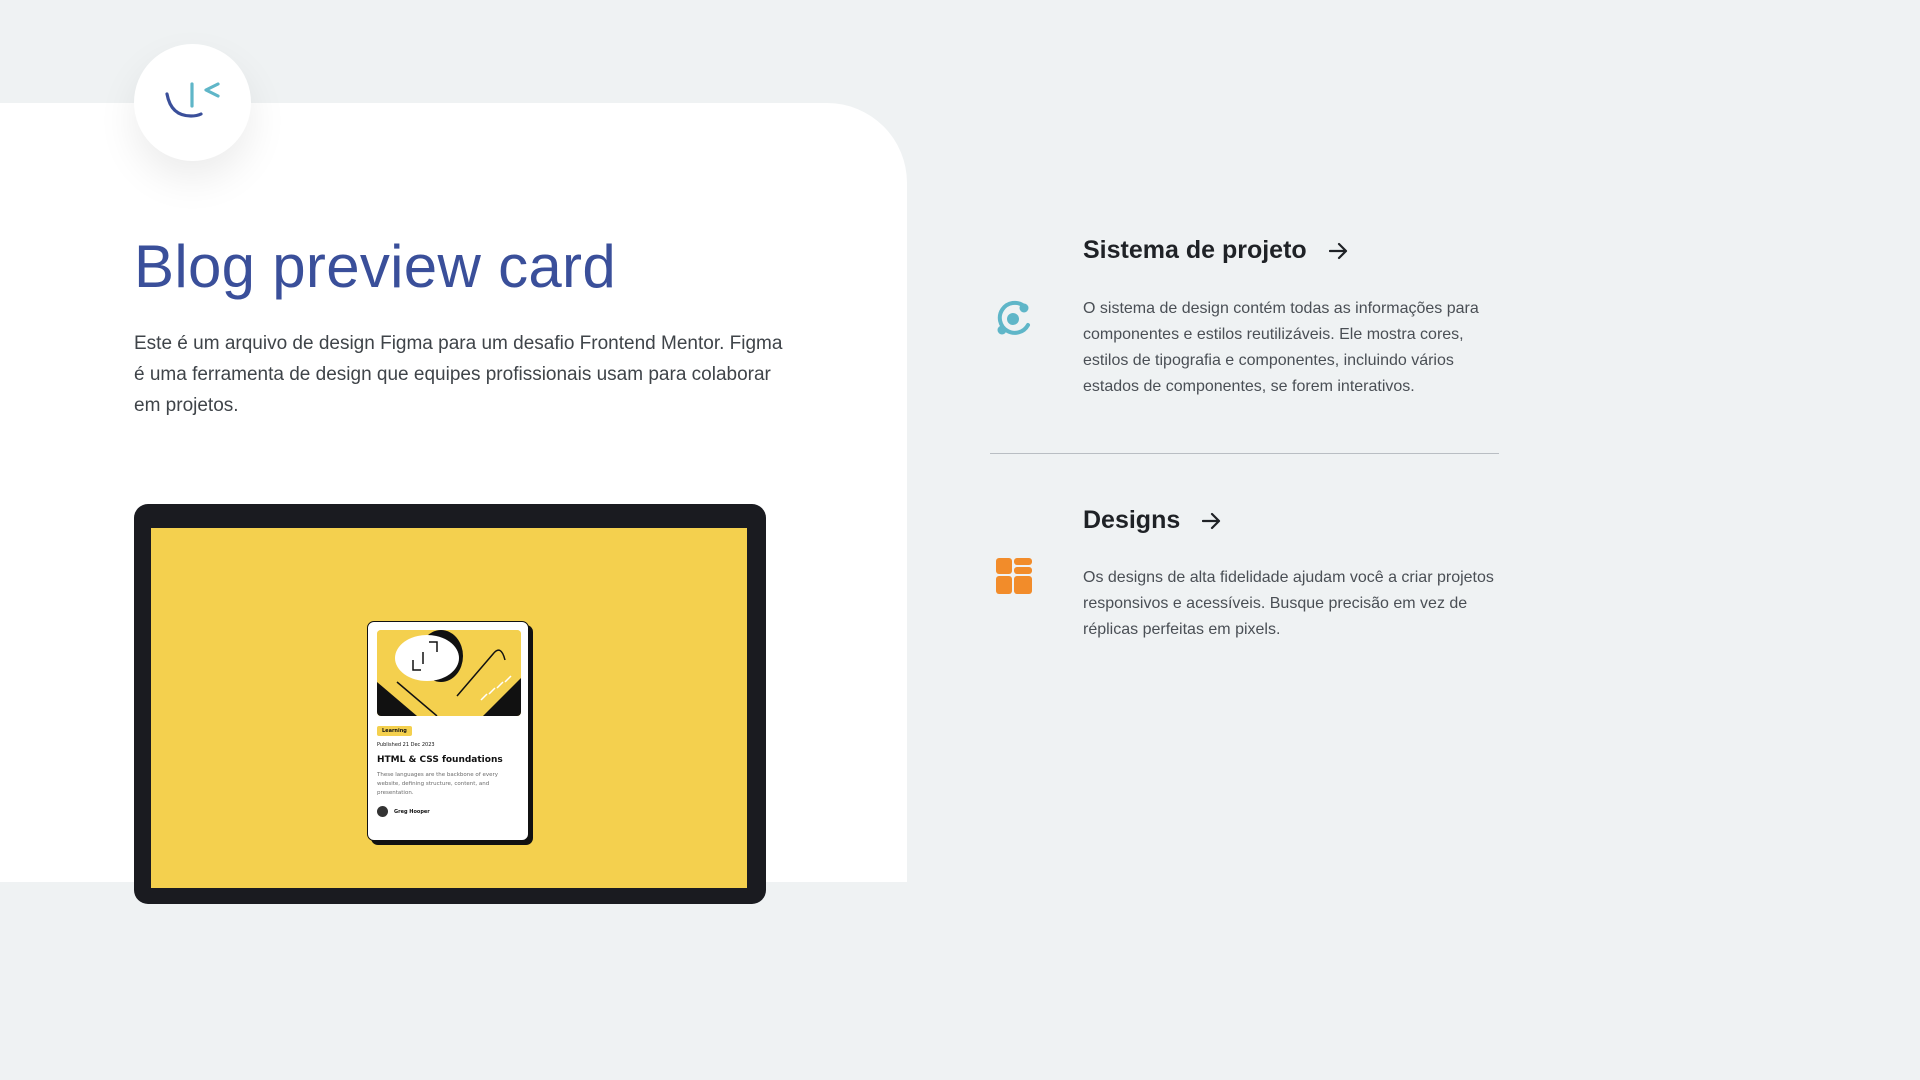 The height and width of the screenshot is (1080, 1920). I want to click on feature-title: Sistema de projeto, so click(1195, 250).